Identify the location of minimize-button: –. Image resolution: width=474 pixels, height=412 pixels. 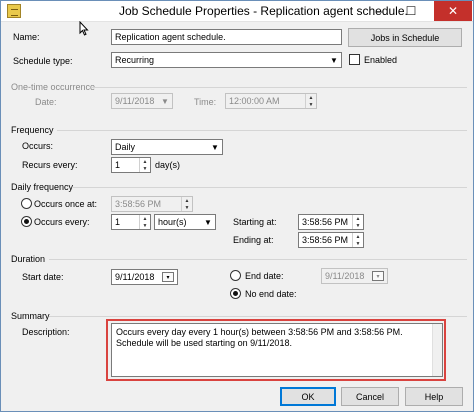
(379, 11).